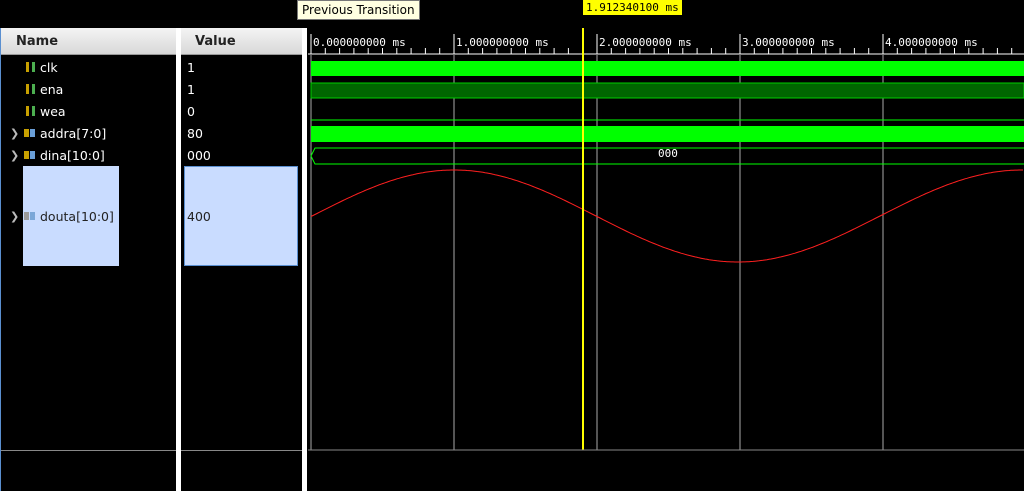 The height and width of the screenshot is (491, 1024). What do you see at coordinates (666, 216) in the screenshot?
I see `wave-douta-analog` at bounding box center [666, 216].